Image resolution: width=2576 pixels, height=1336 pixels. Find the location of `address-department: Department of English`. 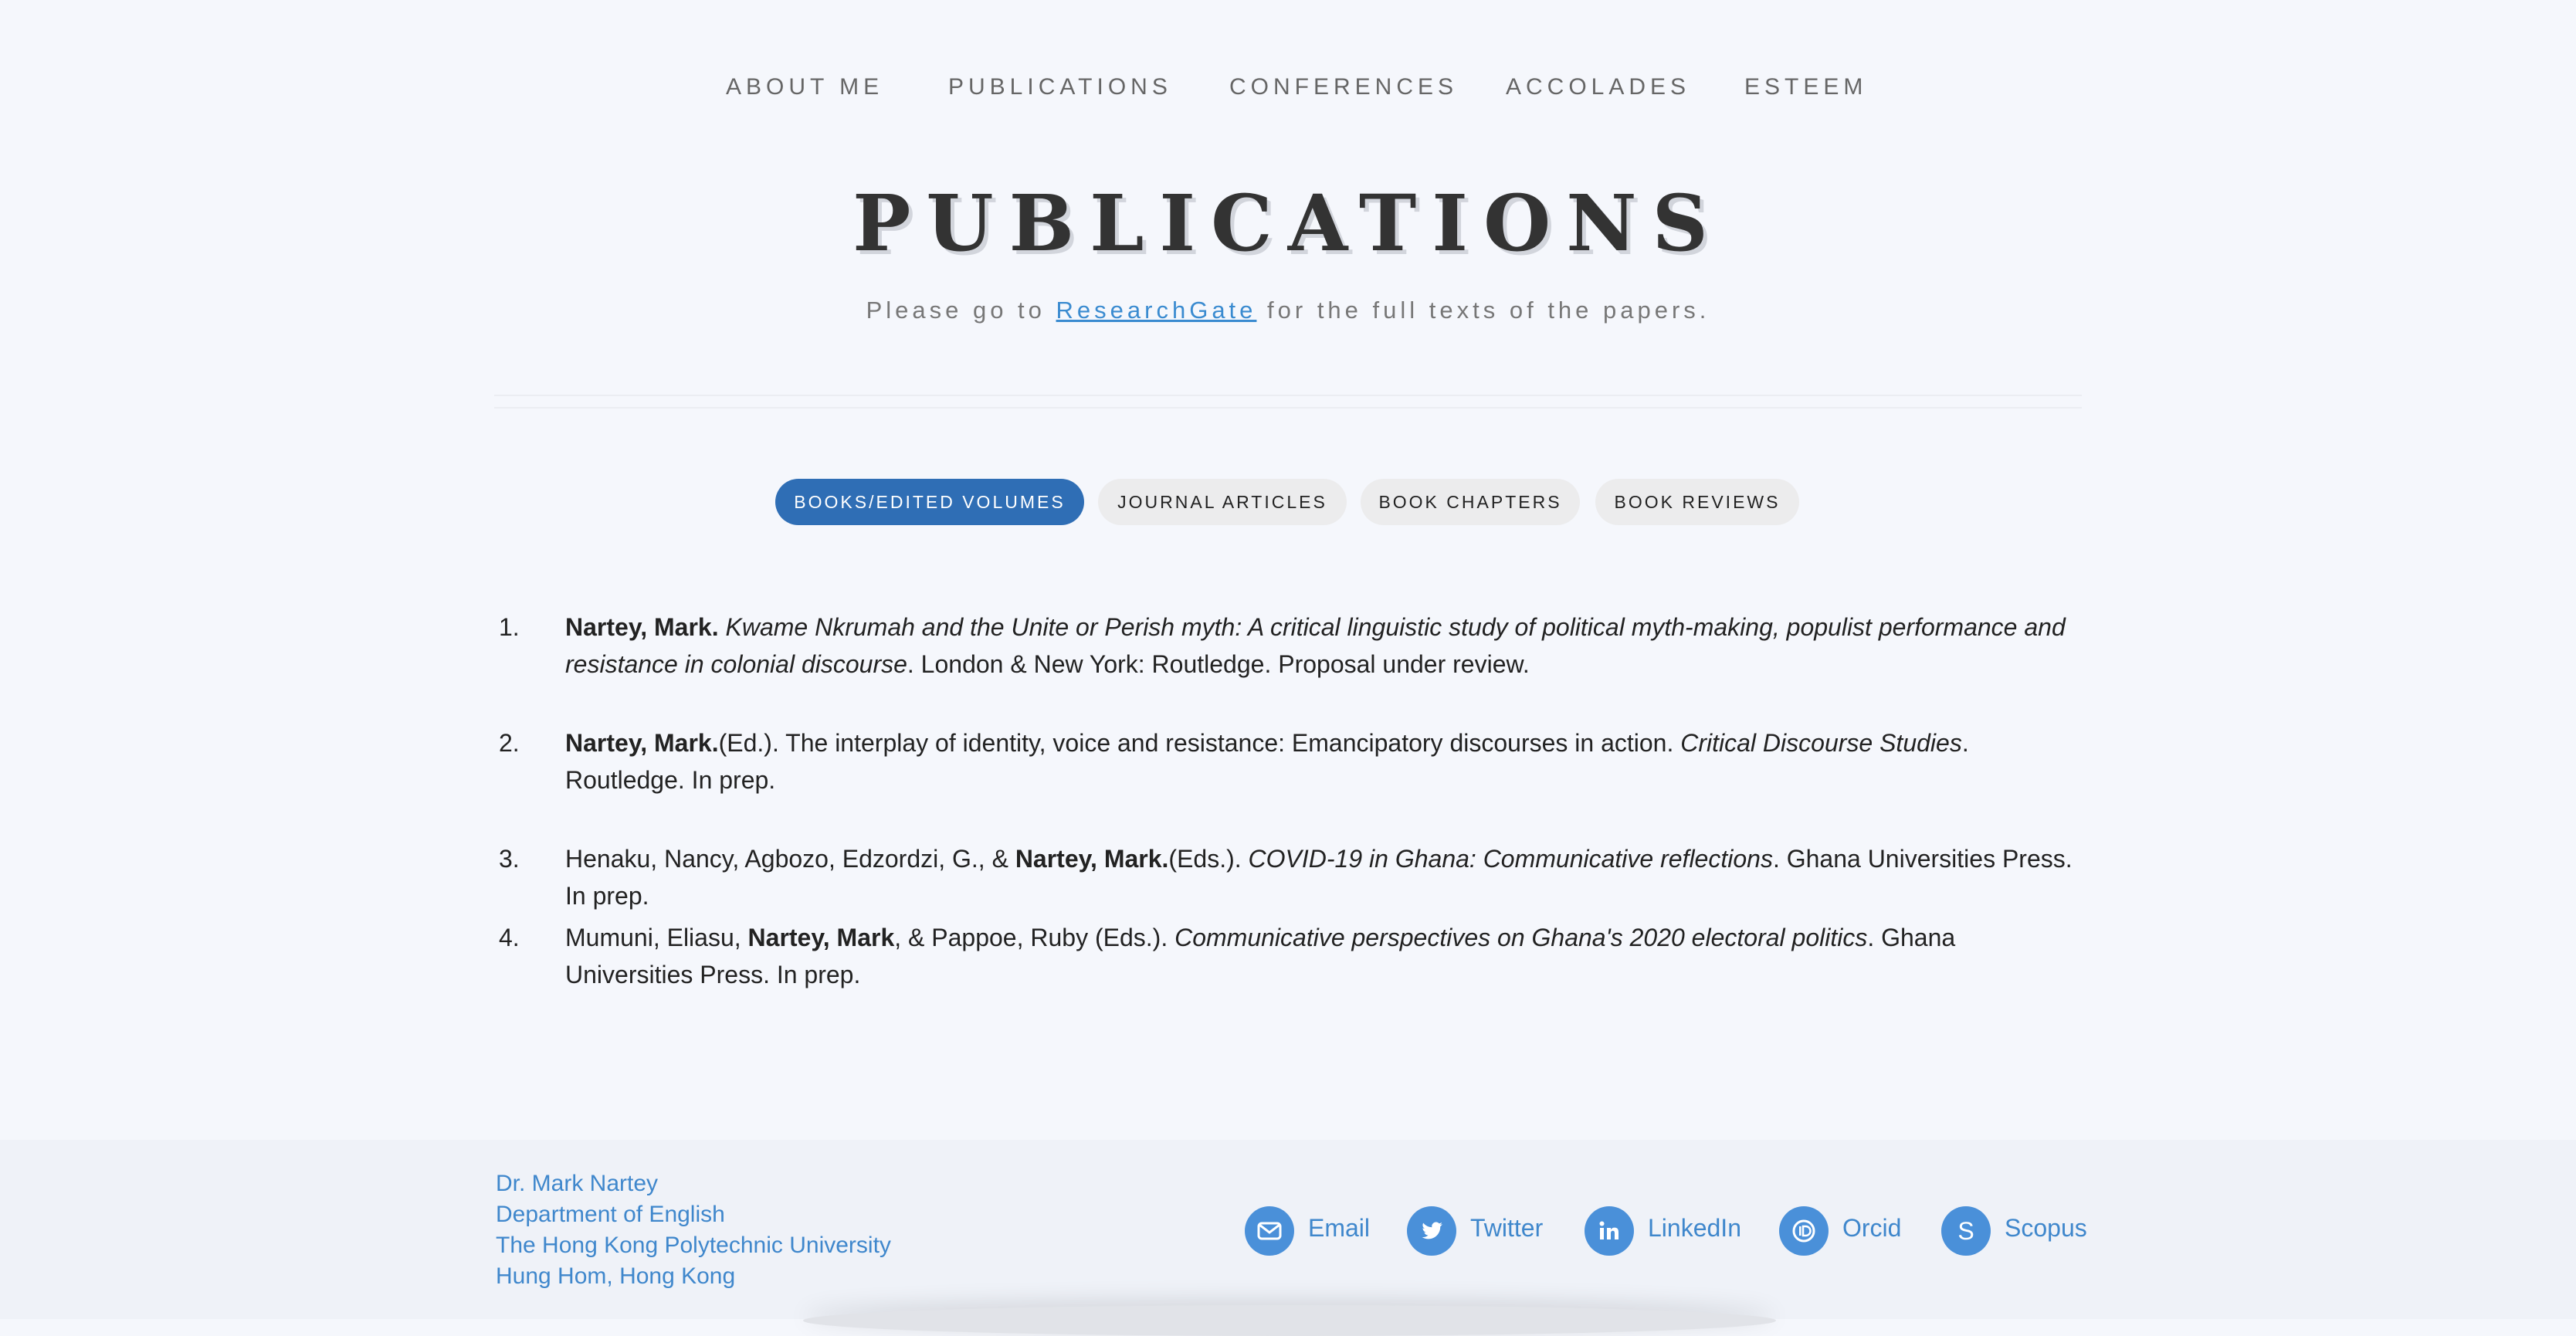

address-department: Department of English is located at coordinates (610, 1214).